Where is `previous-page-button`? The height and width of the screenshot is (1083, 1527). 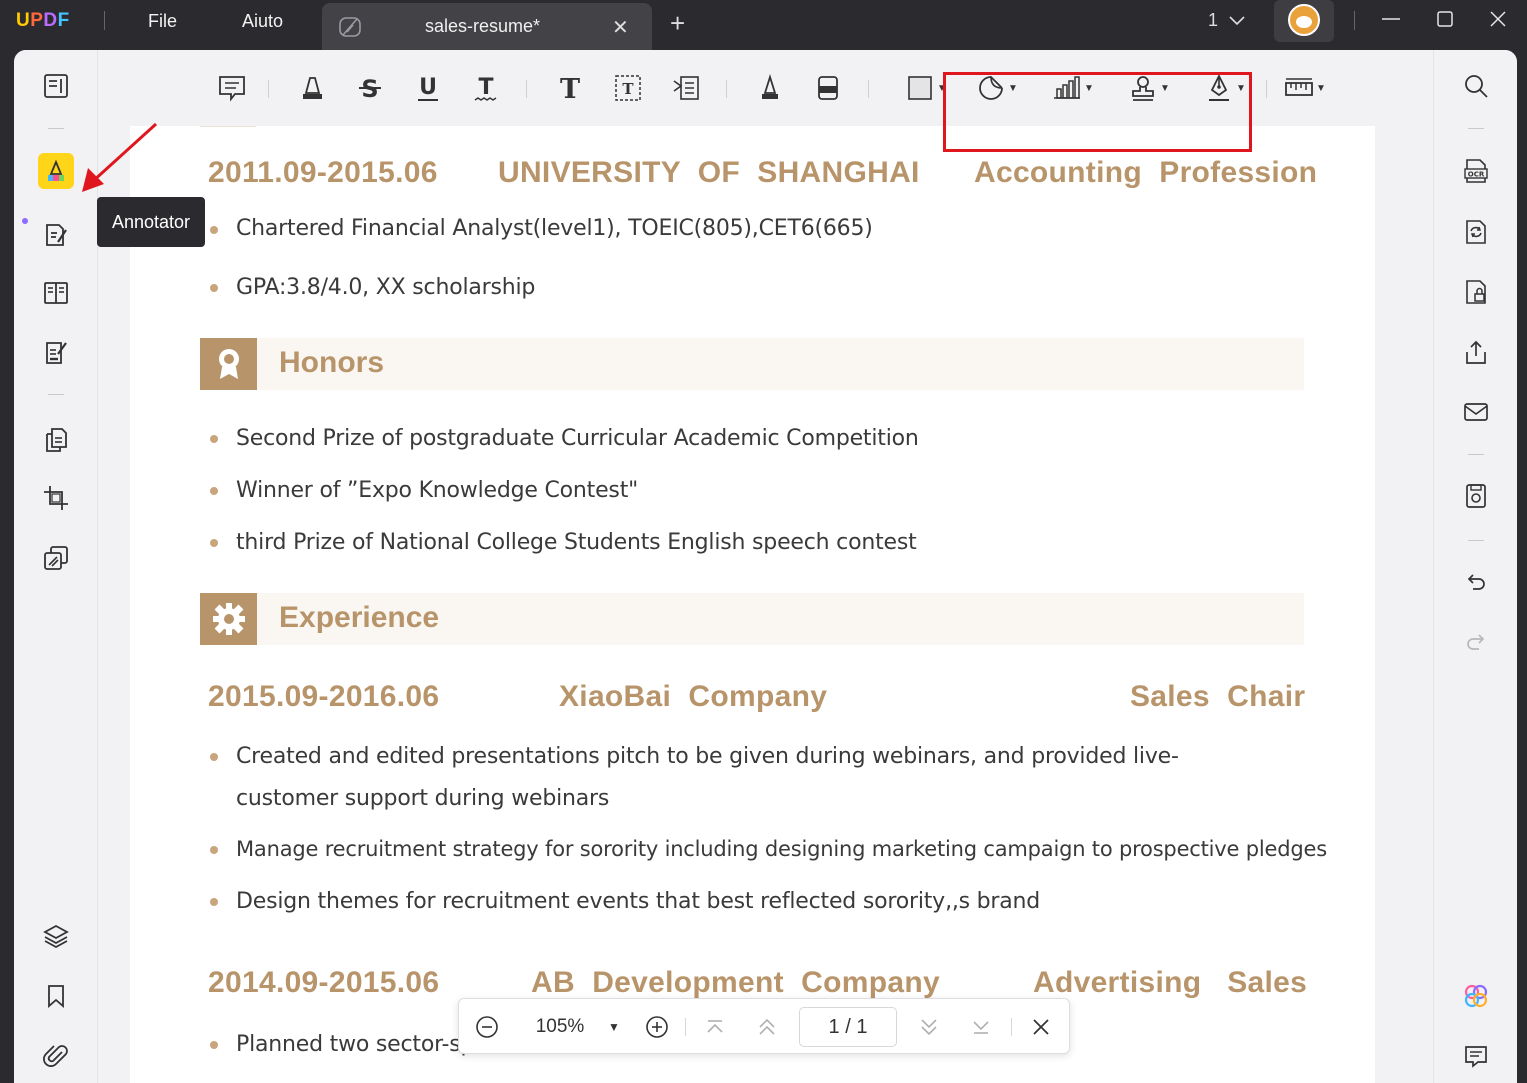
previous-page-button is located at coordinates (767, 1027).